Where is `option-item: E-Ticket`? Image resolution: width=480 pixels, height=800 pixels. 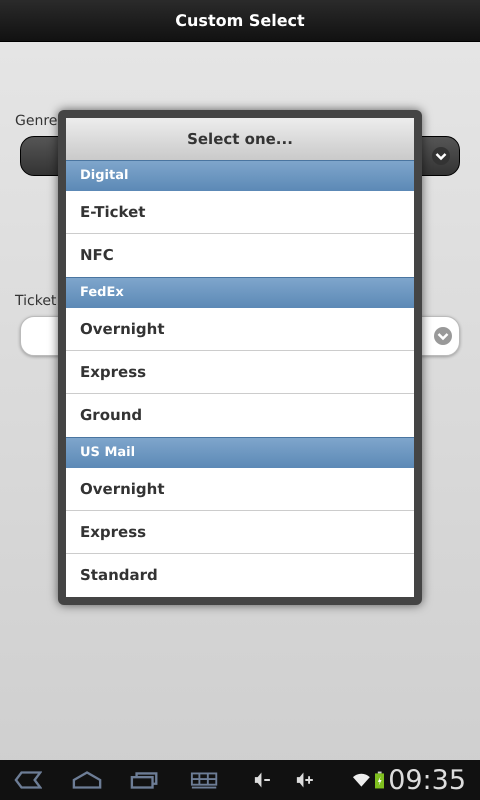 option-item: E-Ticket is located at coordinates (240, 212).